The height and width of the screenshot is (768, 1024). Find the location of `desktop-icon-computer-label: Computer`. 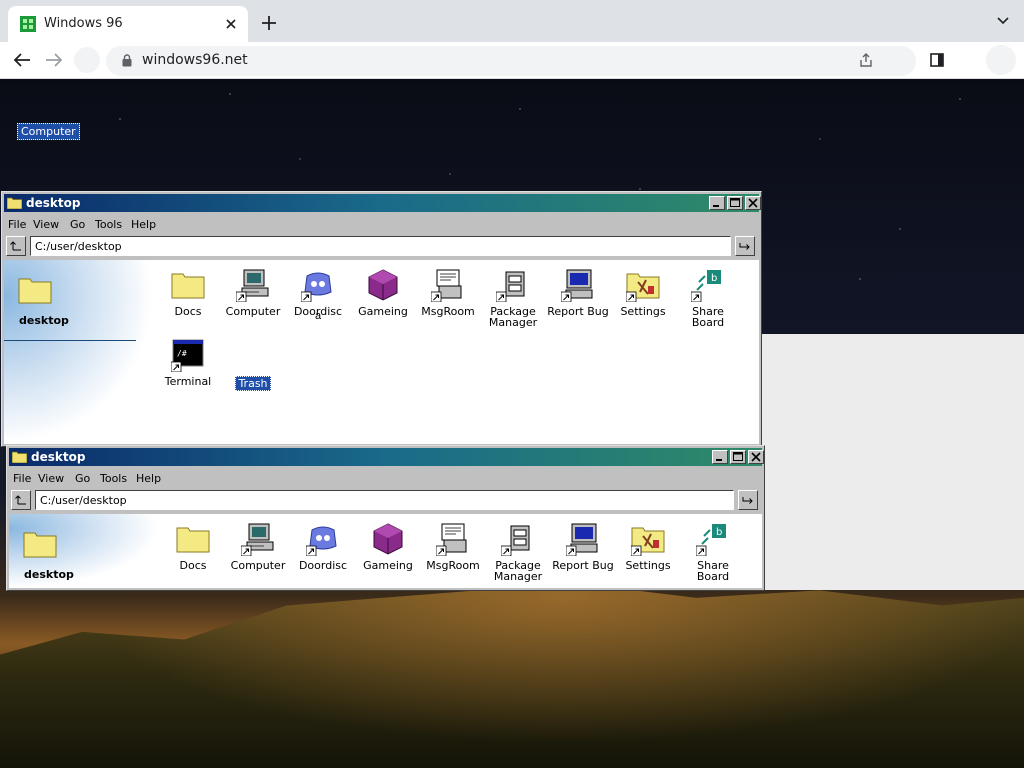

desktop-icon-computer-label: Computer is located at coordinates (48, 131).